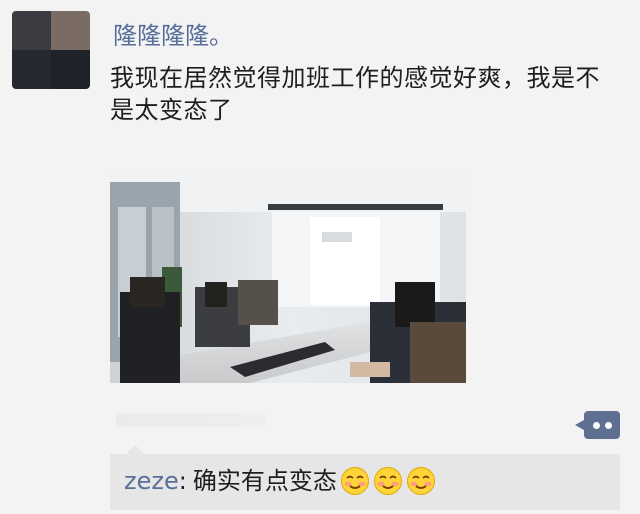 Image resolution: width=640 pixels, height=514 pixels. Describe the element at coordinates (608, 425) in the screenshot. I see `ellipsis-icon-dot` at that location.